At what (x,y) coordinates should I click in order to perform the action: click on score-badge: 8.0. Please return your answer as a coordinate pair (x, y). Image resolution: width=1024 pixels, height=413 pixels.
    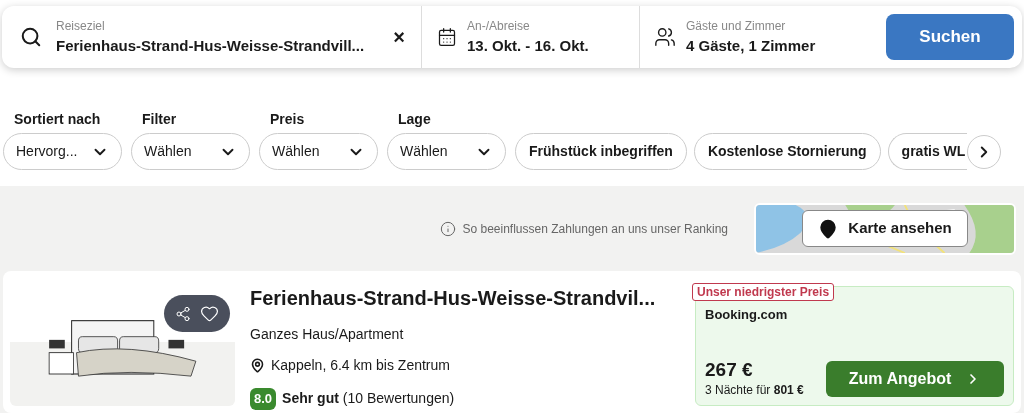
    Looking at the image, I should click on (263, 399).